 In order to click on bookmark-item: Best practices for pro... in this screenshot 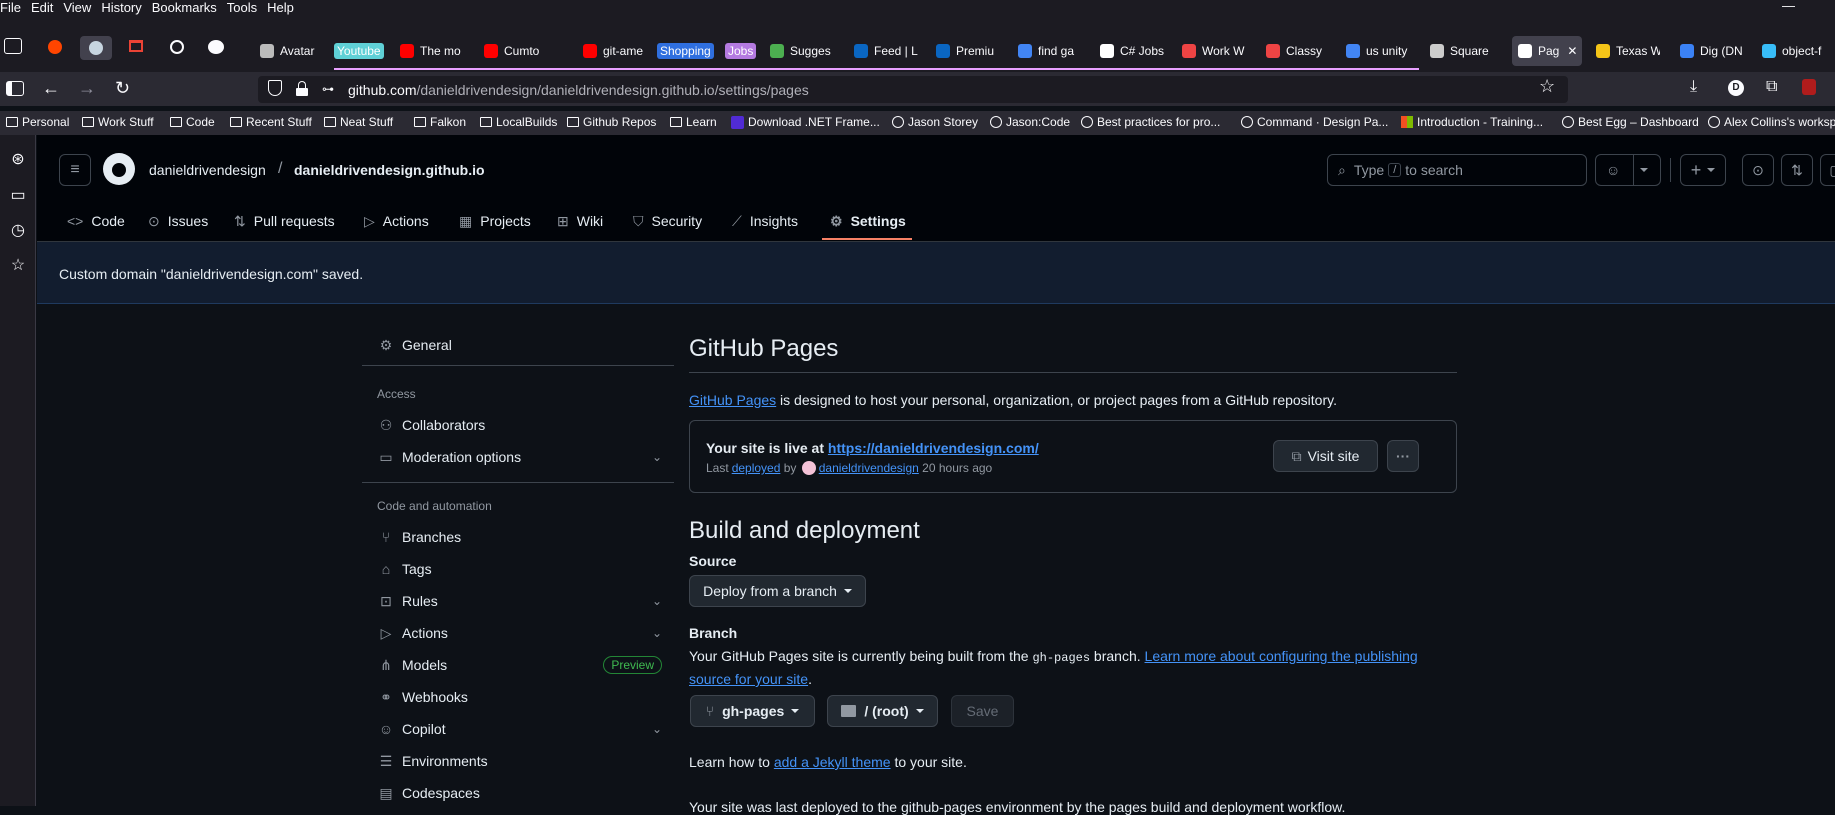, I will do `click(1150, 122)`.